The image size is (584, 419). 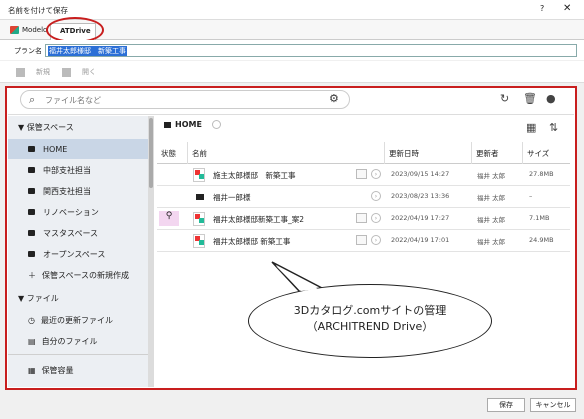 What do you see at coordinates (151, 153) in the screenshot?
I see `scroll-thumb` at bounding box center [151, 153].